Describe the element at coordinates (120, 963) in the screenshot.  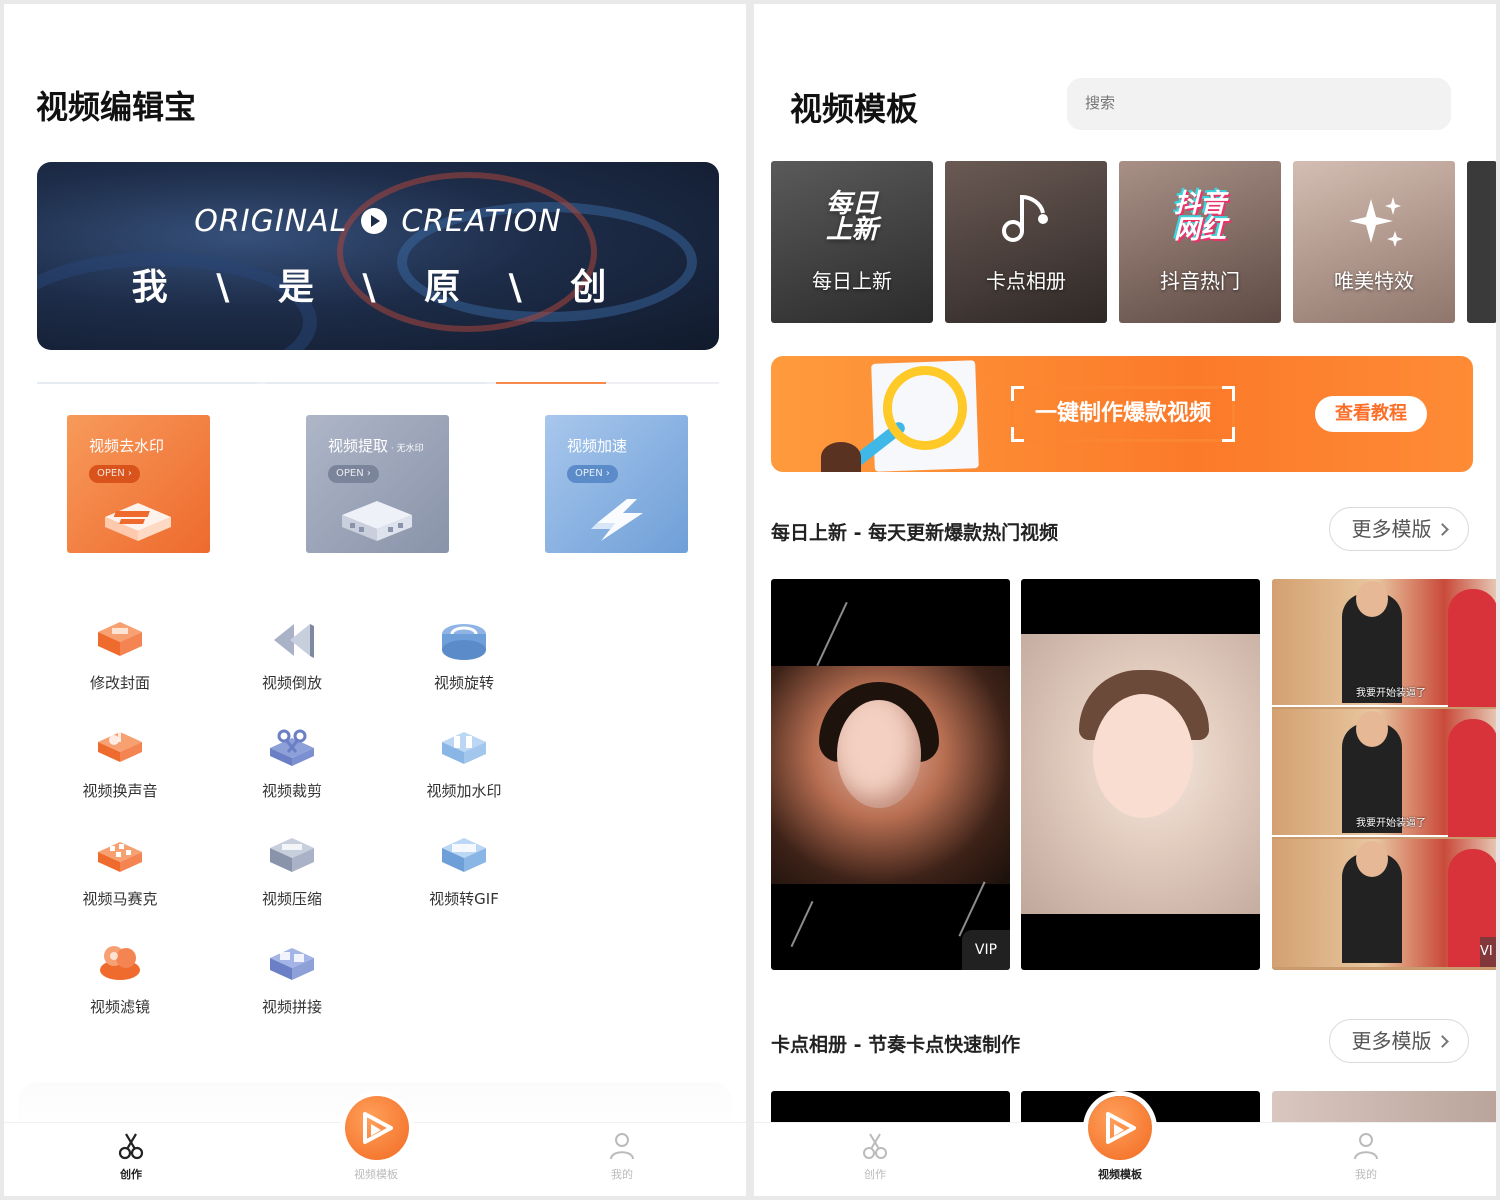
I see `filter-icon` at that location.